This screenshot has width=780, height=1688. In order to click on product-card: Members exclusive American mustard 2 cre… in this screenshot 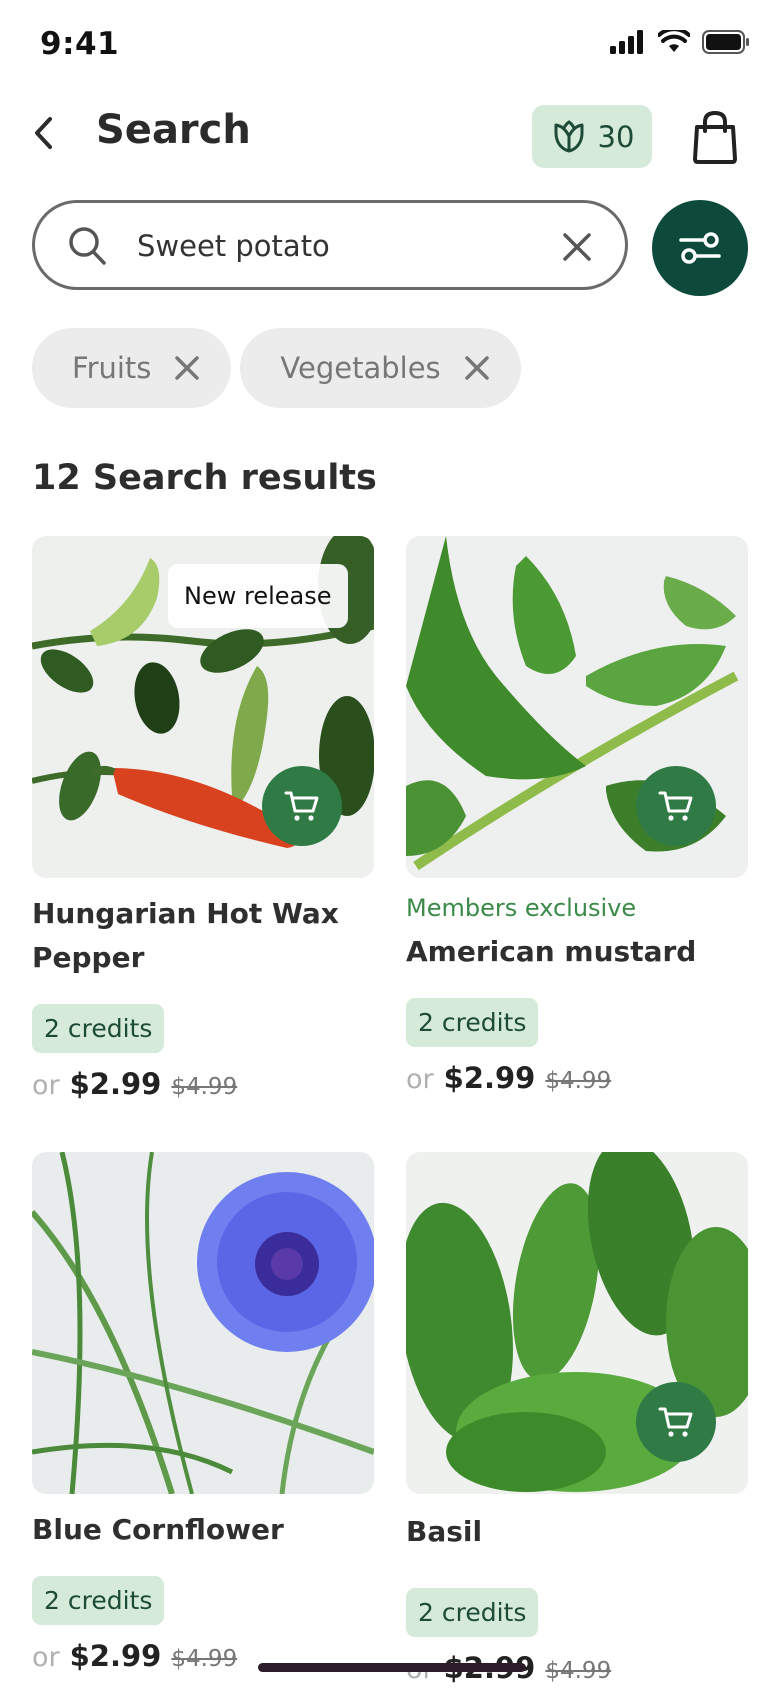, I will do `click(577, 815)`.